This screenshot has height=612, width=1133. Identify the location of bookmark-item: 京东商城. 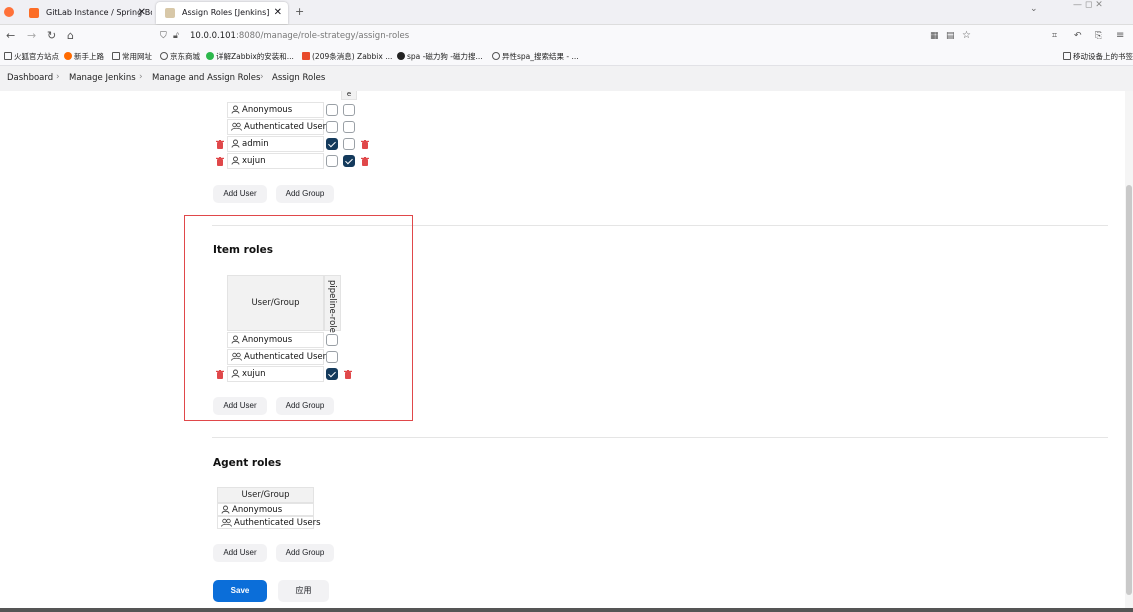
(180, 56).